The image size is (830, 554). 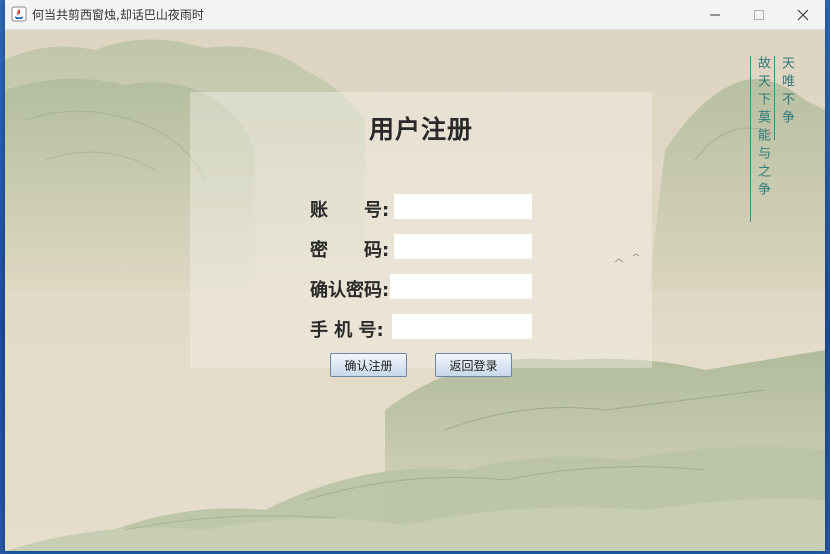 I want to click on confirm-password-input, so click(x=461, y=286).